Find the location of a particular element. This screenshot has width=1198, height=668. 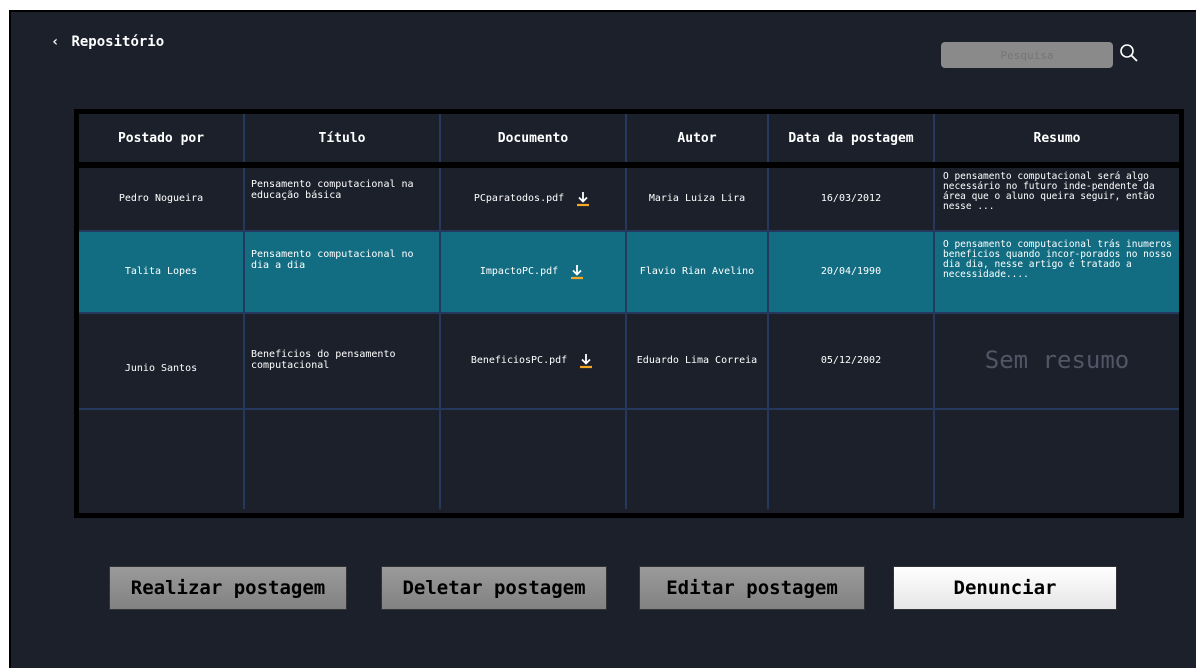

document-link: ImpactoPC.pdf is located at coordinates (519, 272).